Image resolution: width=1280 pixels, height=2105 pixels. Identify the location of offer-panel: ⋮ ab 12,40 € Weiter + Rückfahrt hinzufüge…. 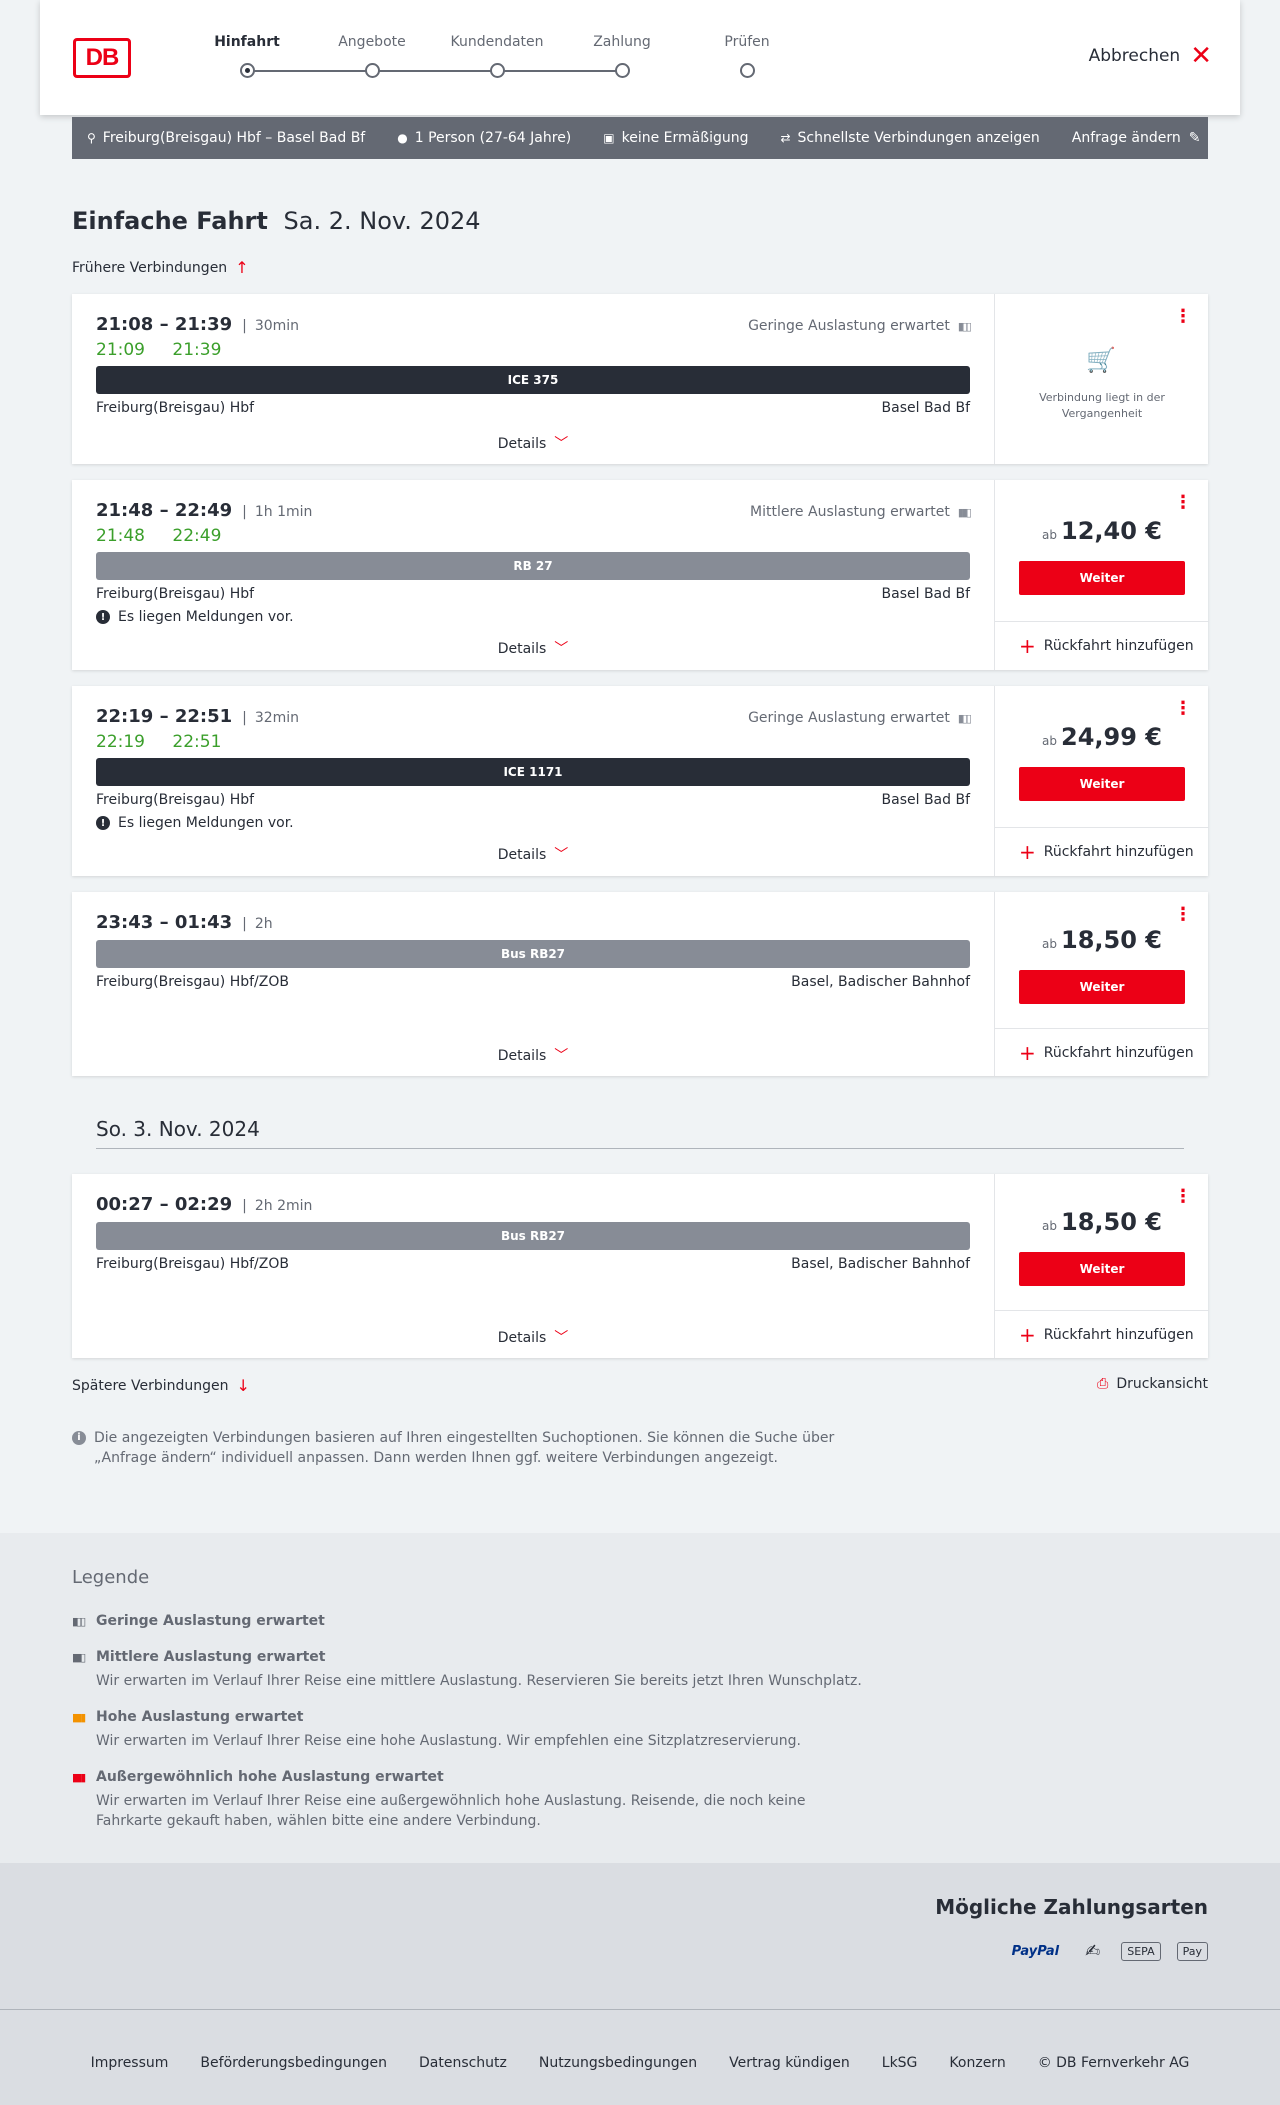
(1101, 575).